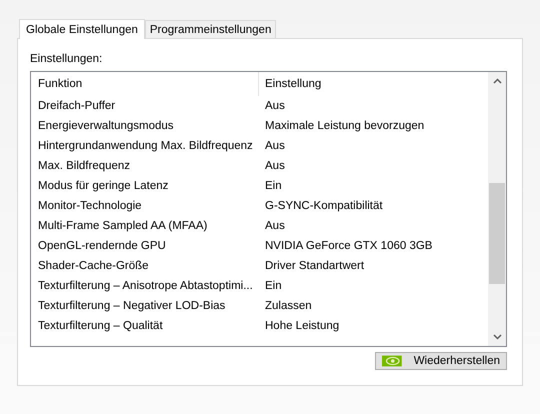 Image resolution: width=540 pixels, height=414 pixels. I want to click on tab: Programmeinstellungen, so click(210, 29).